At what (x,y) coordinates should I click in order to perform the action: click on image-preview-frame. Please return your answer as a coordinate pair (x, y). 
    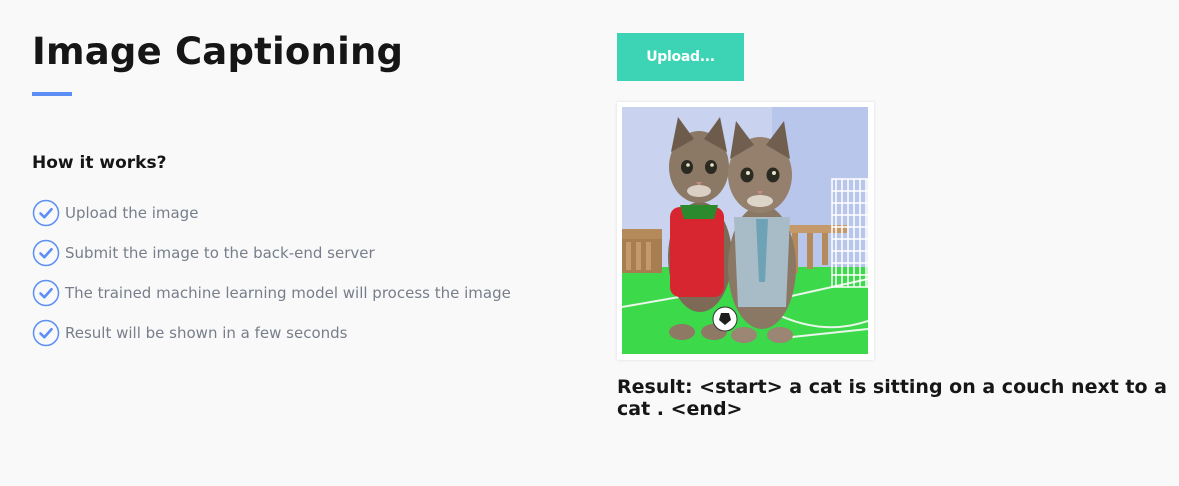
    Looking at the image, I should click on (745, 231).